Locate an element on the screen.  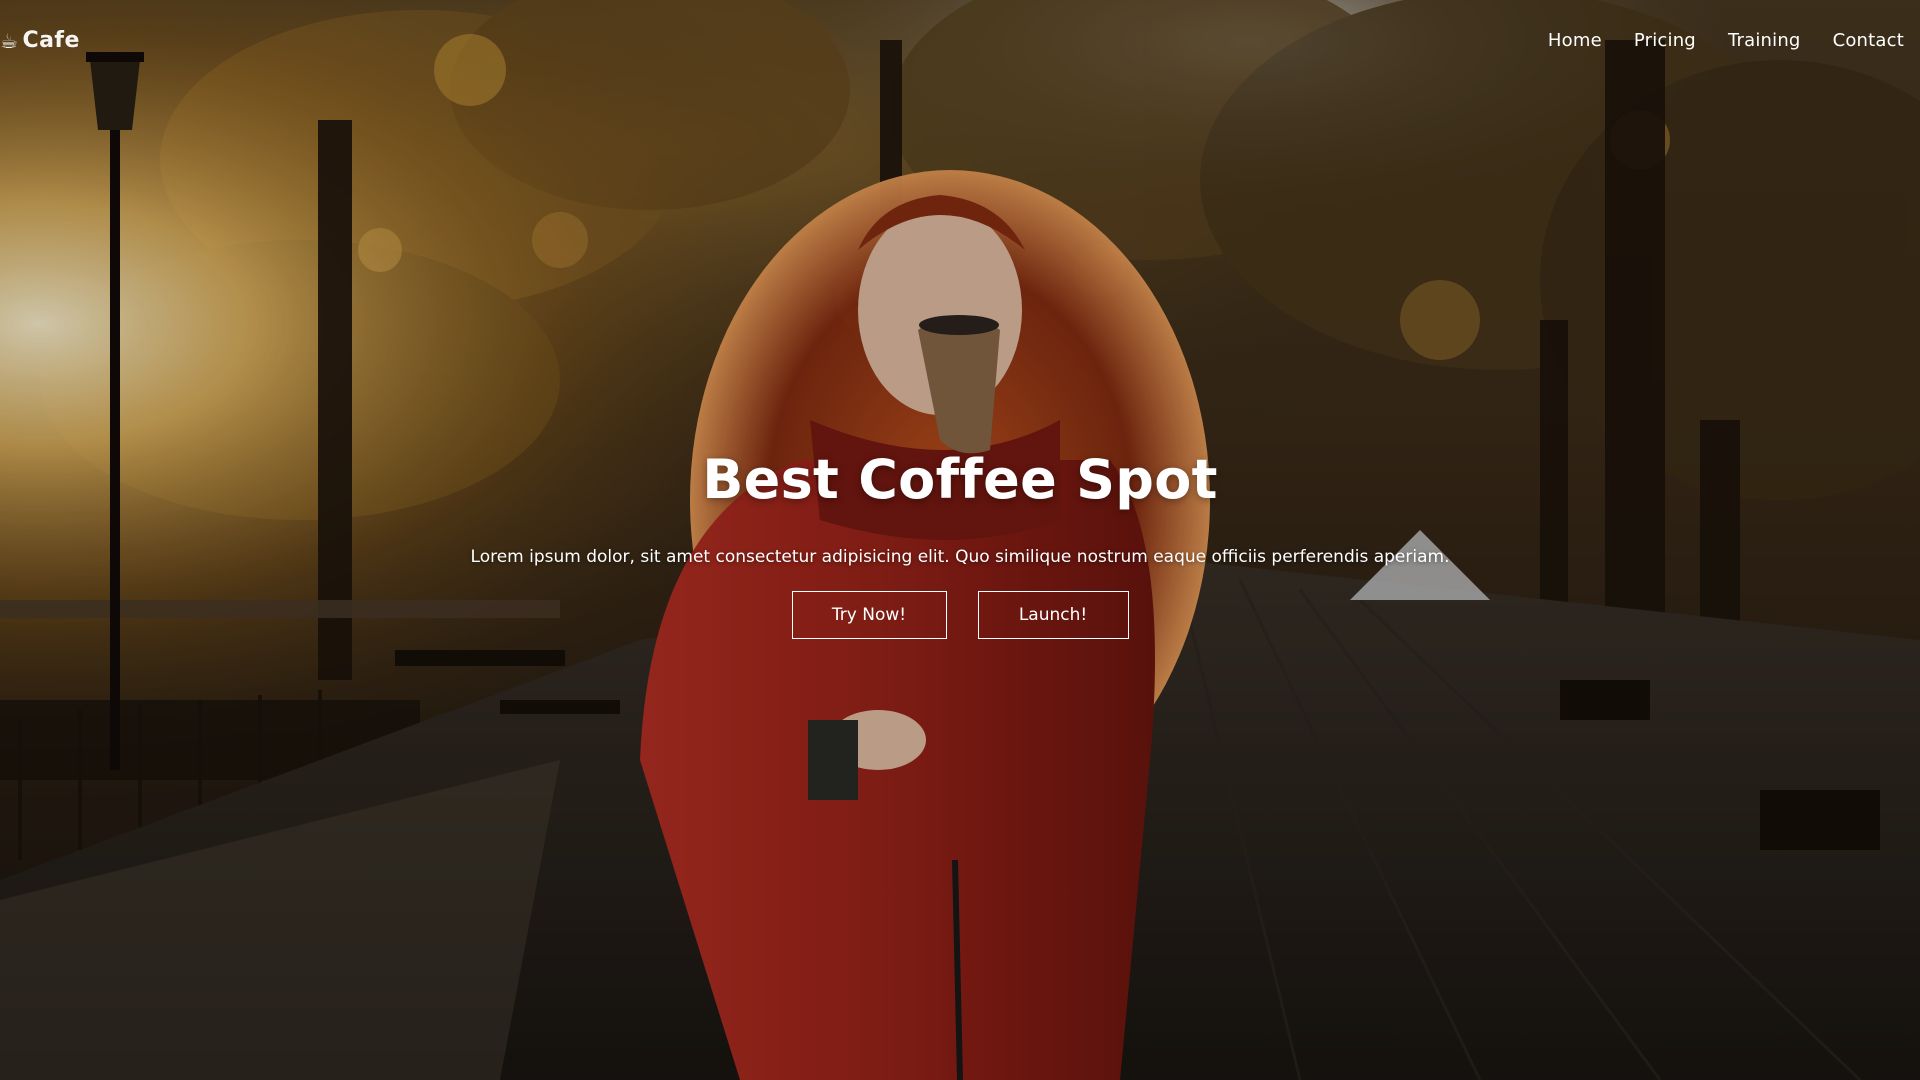
try-now-button: Try Now! is located at coordinates (869, 615).